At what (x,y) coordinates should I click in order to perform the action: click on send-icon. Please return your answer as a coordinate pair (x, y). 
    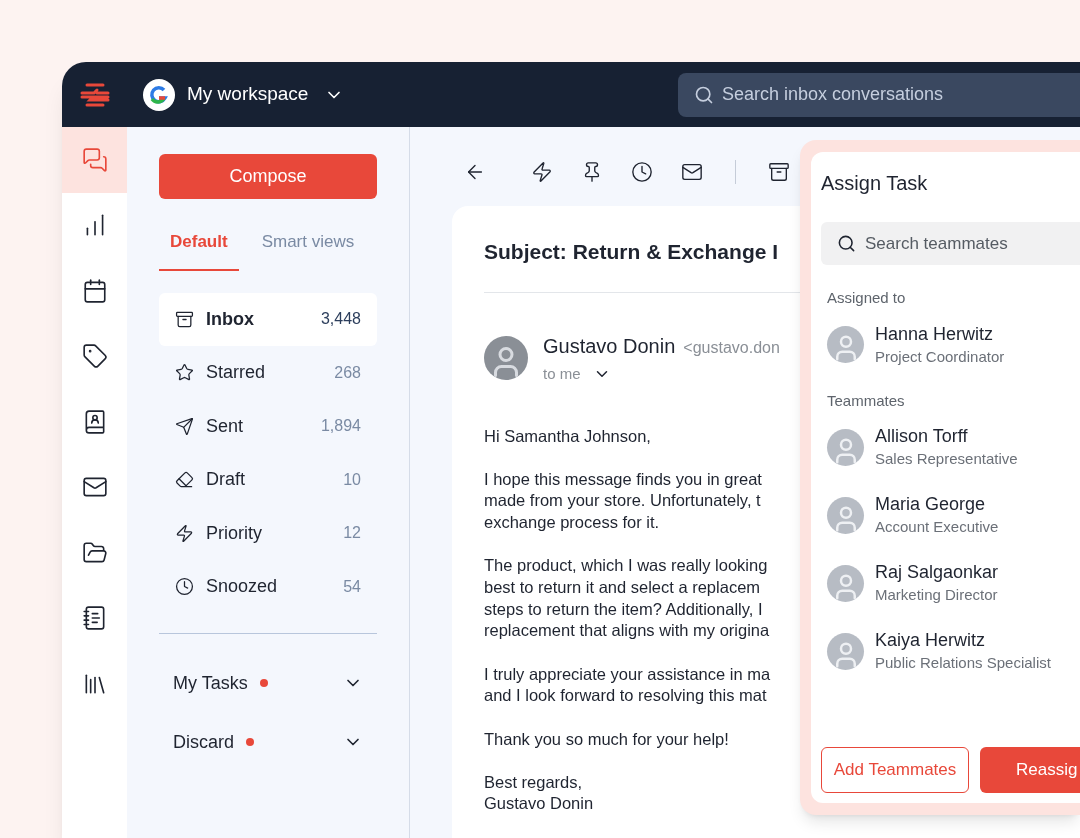
    Looking at the image, I should click on (184, 426).